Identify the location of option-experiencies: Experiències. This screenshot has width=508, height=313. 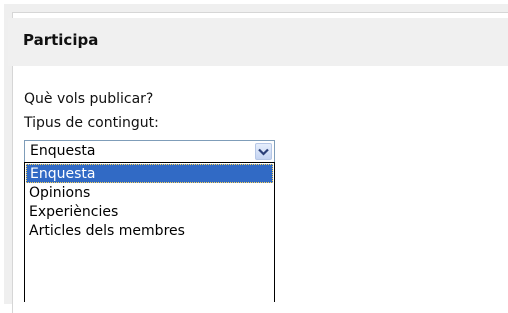
(149, 212).